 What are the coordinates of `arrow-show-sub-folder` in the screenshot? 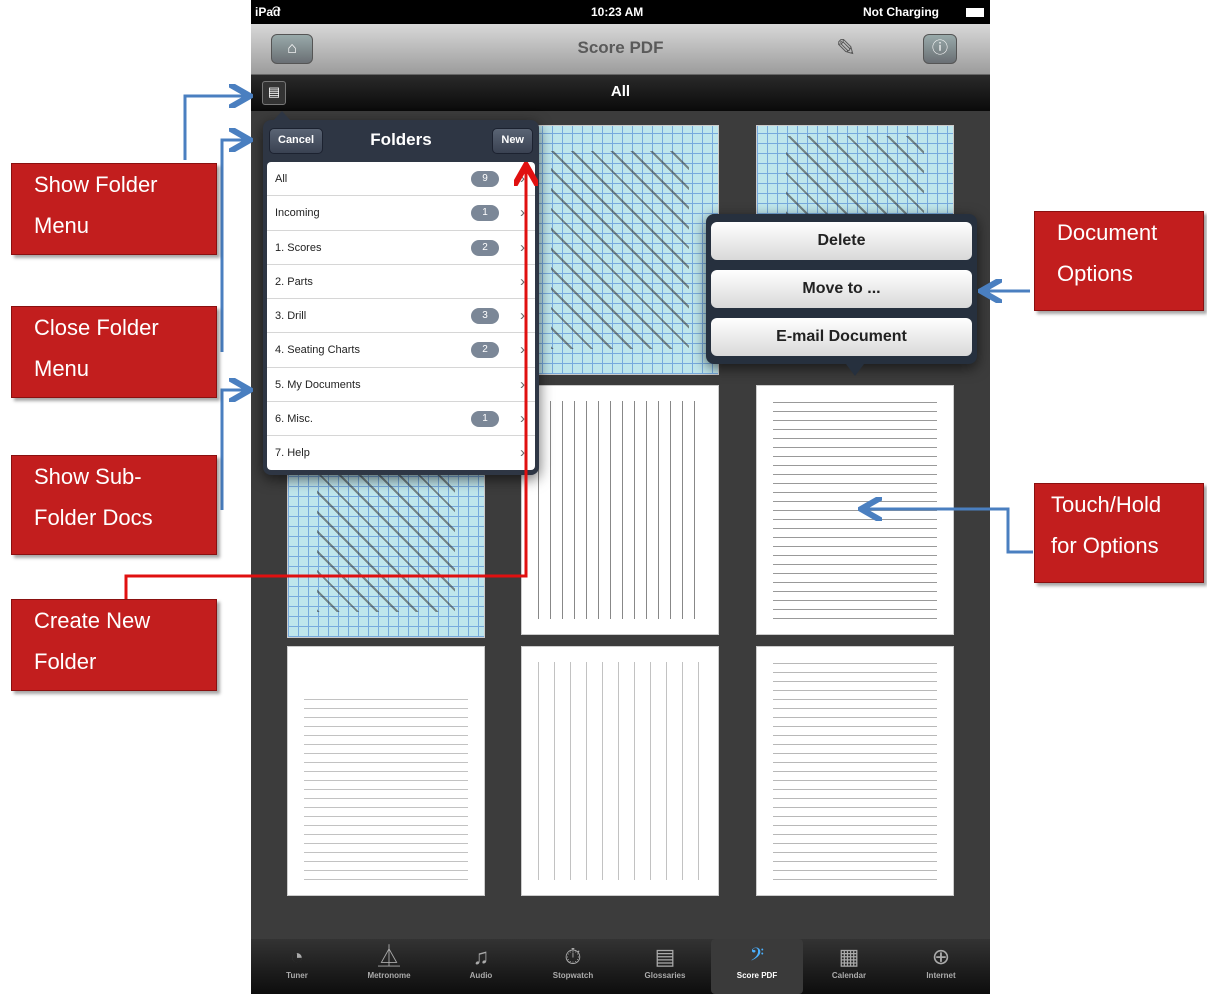 It's located at (233, 450).